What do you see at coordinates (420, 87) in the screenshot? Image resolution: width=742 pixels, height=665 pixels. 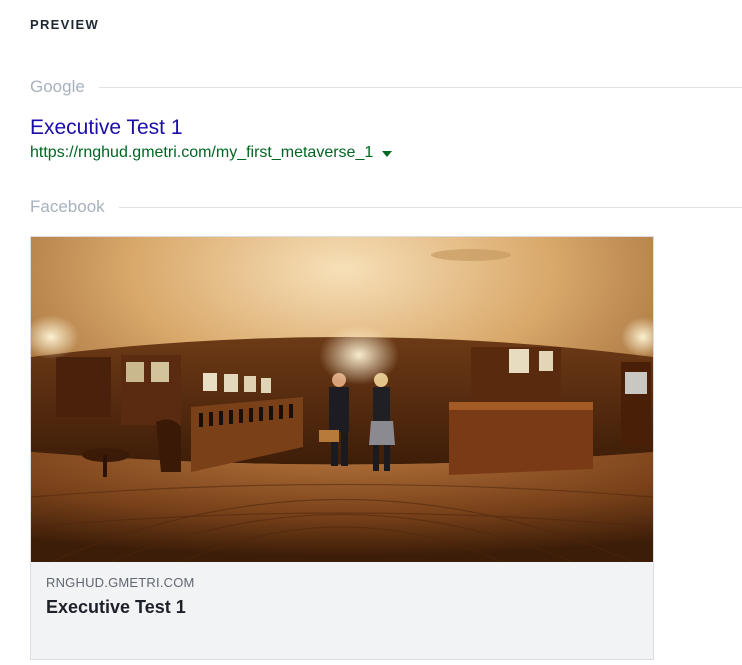 I see `google-section-divider` at bounding box center [420, 87].